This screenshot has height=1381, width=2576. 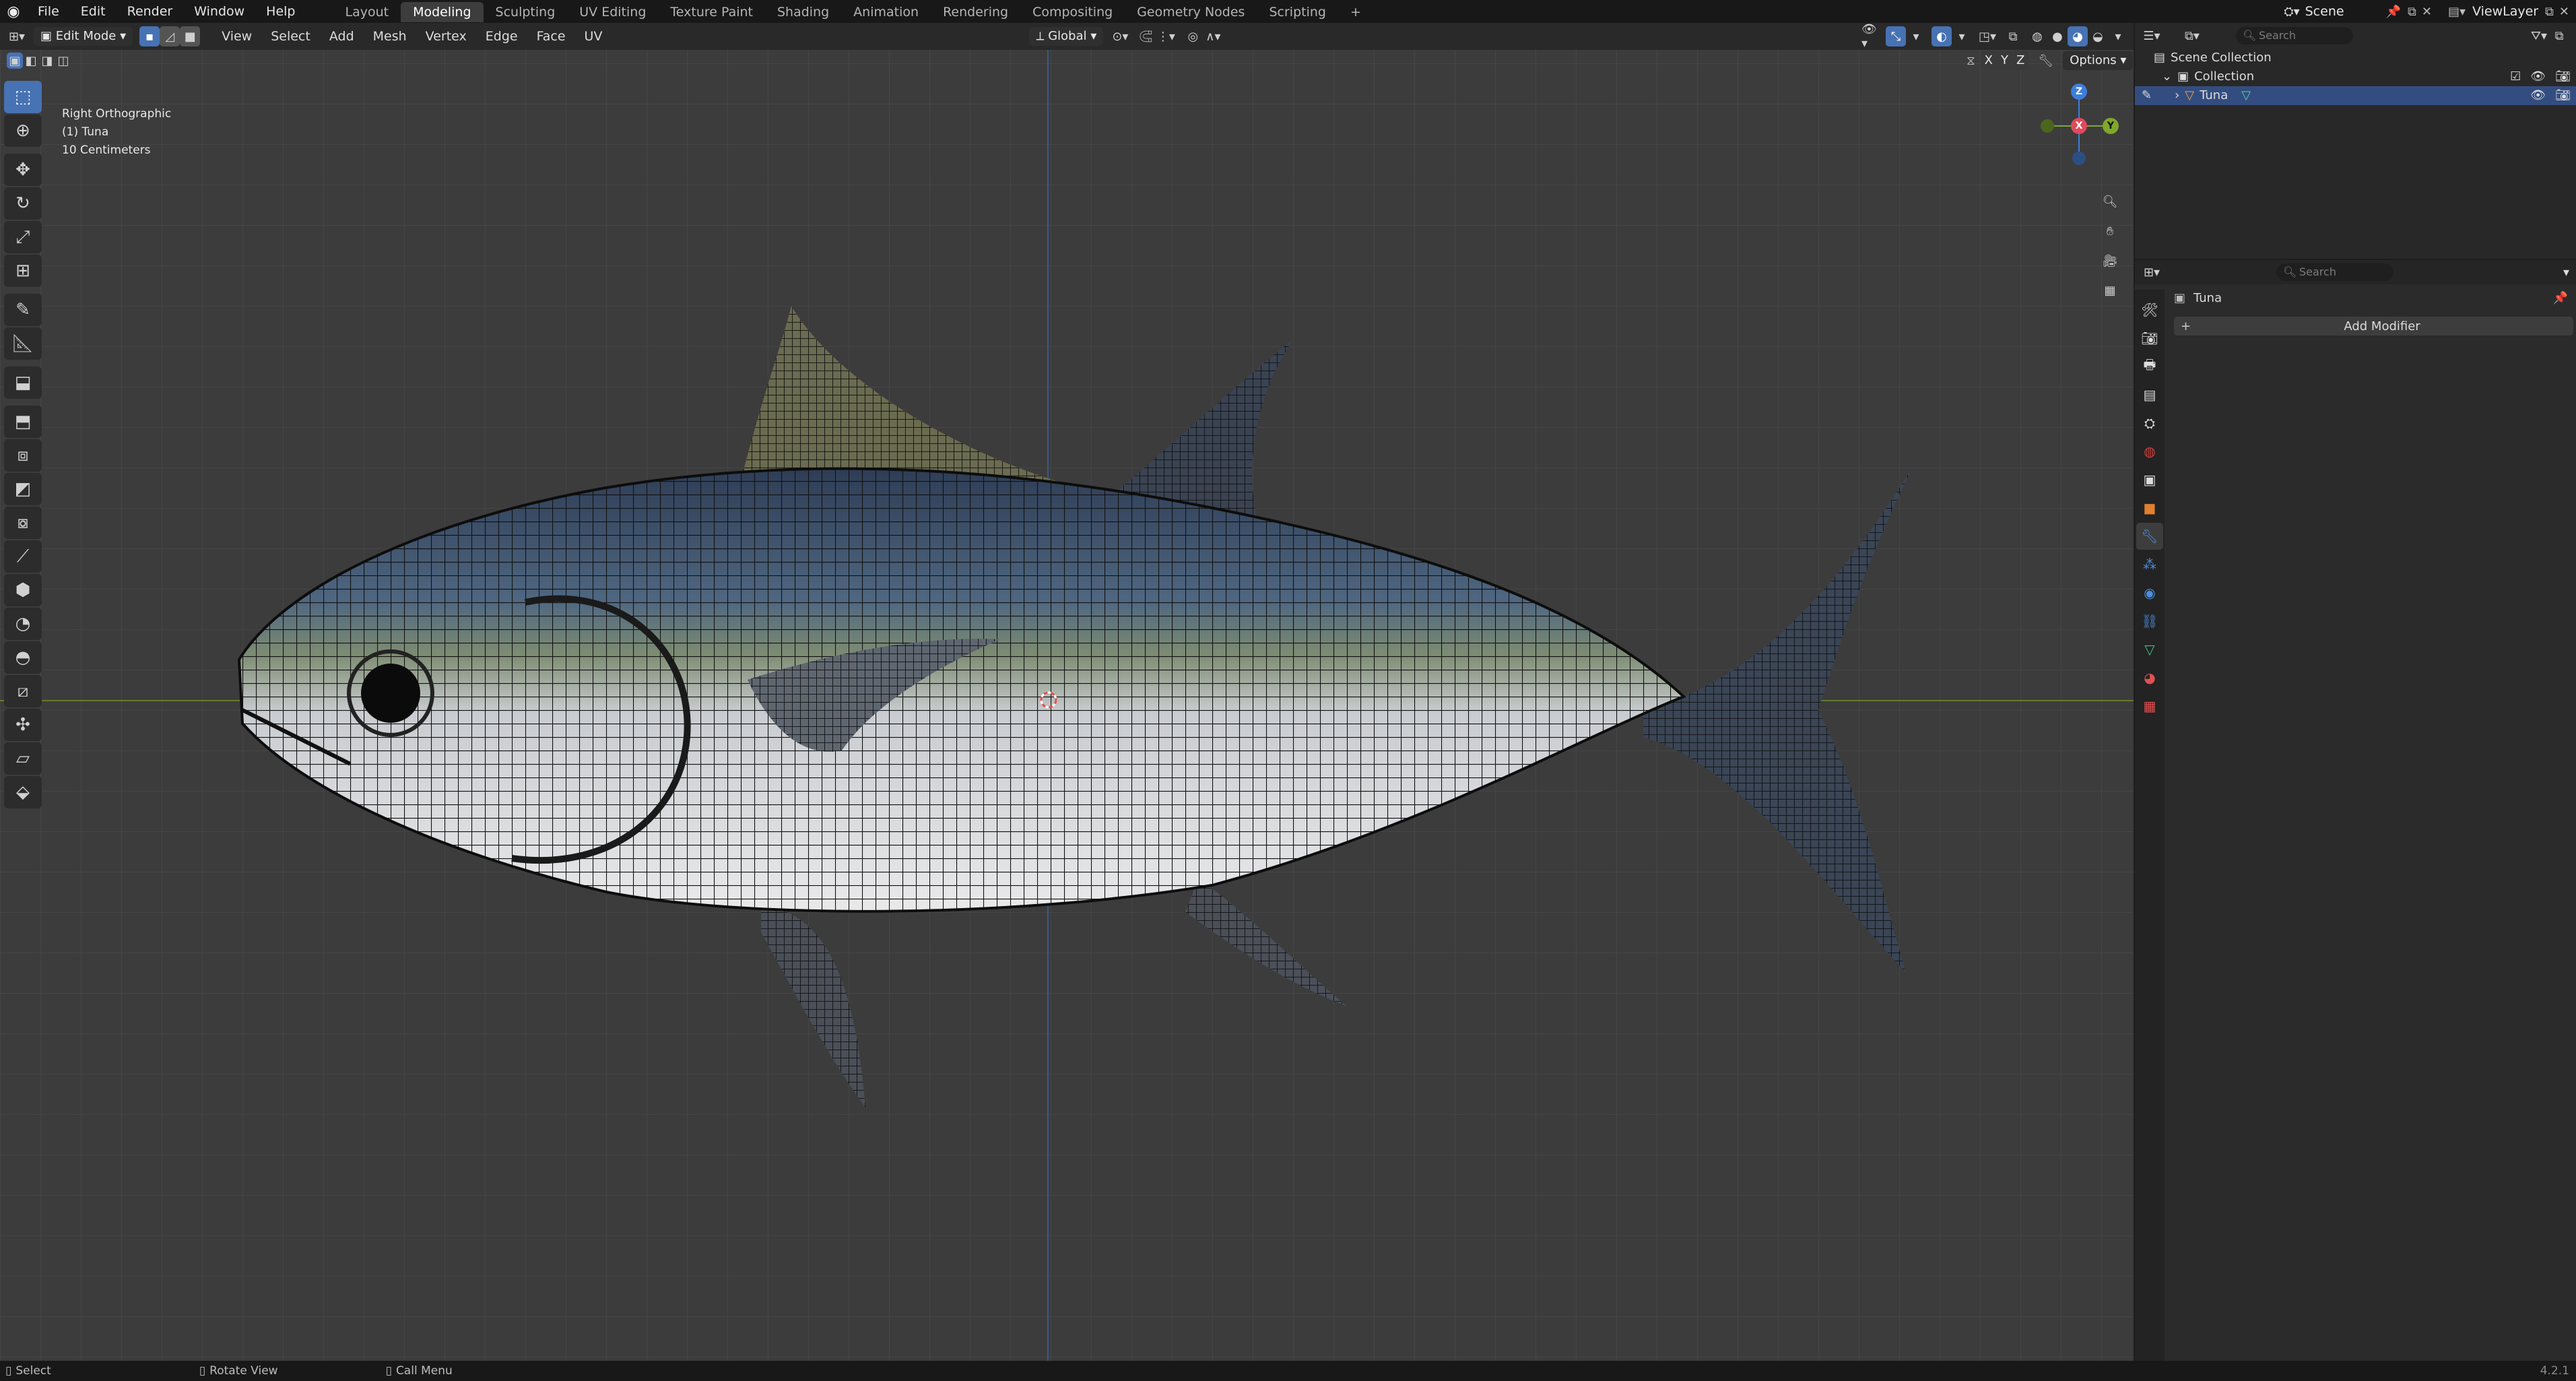 What do you see at coordinates (2412, 12) in the screenshot?
I see `new-scene-icon: ⧉` at bounding box center [2412, 12].